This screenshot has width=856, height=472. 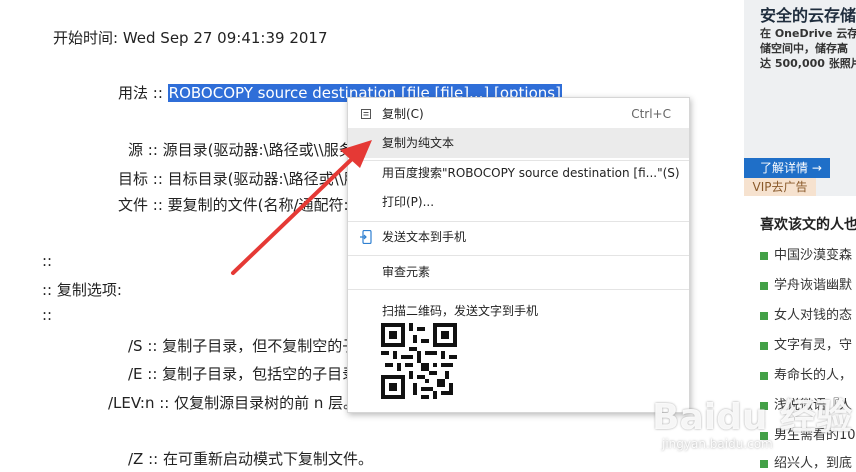 I want to click on qr-code-icon, so click(x=419, y=361).